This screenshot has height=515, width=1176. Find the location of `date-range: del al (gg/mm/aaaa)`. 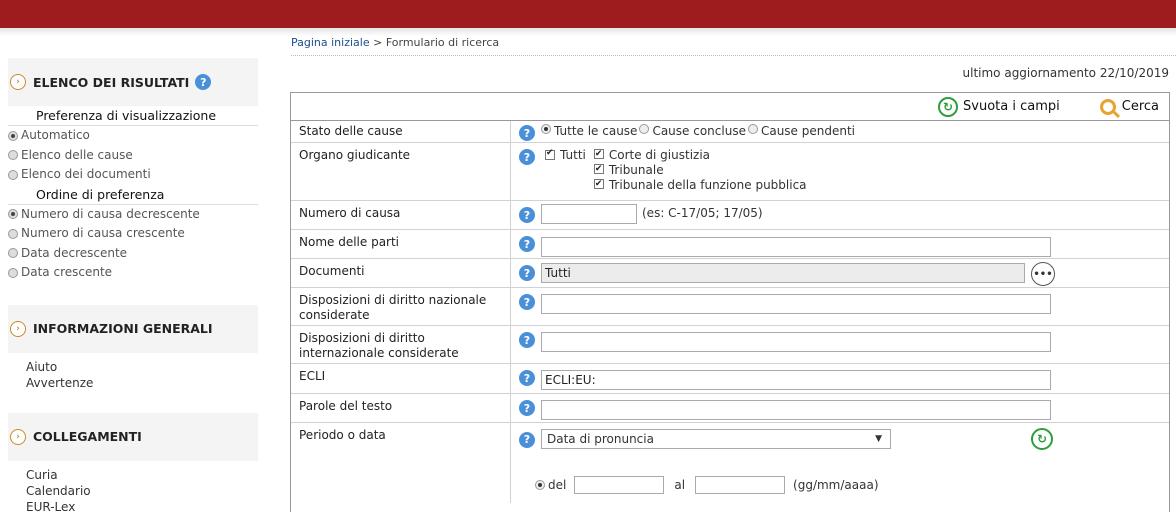

date-range: del al (gg/mm/aaaa) is located at coordinates (707, 485).